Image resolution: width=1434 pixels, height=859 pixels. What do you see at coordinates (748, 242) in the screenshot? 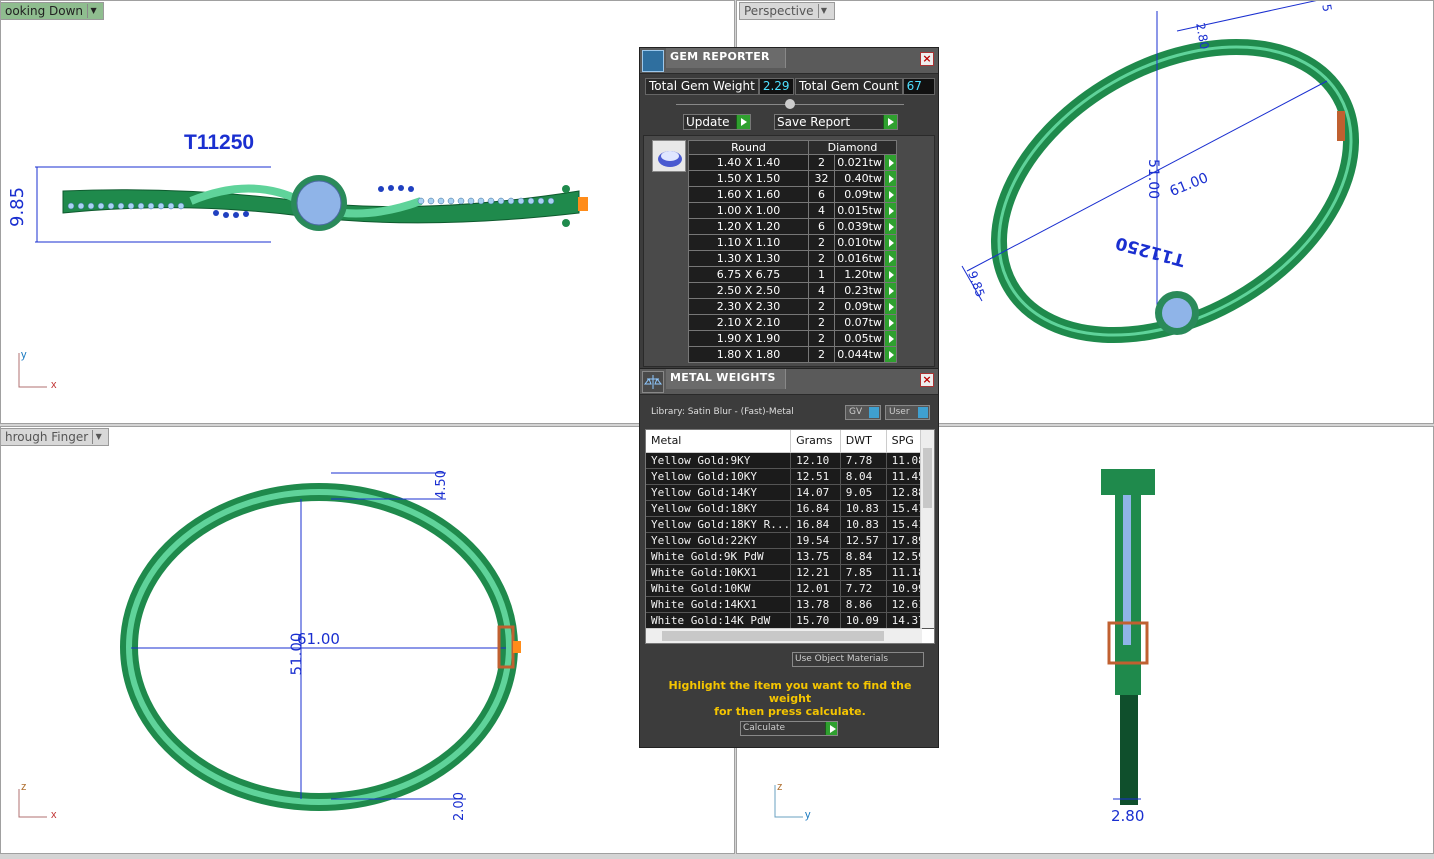
I see `gem-size: 1.10 X 1.10` at bounding box center [748, 242].